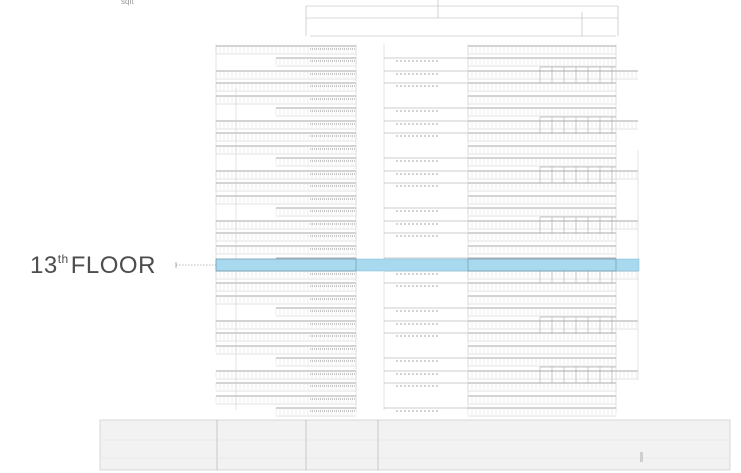 The image size is (741, 473). I want to click on floor-leader-line, so click(195, 265).